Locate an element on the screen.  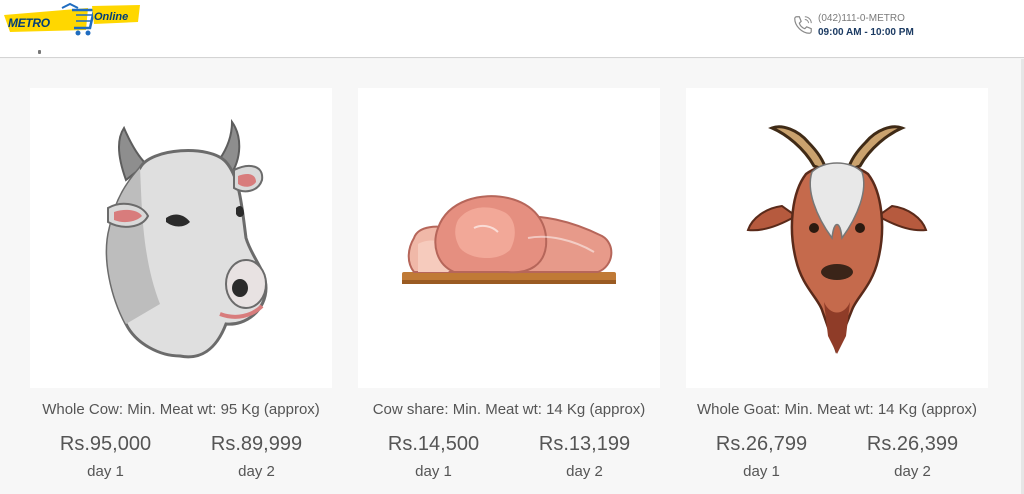
cow-icon is located at coordinates (186, 238).